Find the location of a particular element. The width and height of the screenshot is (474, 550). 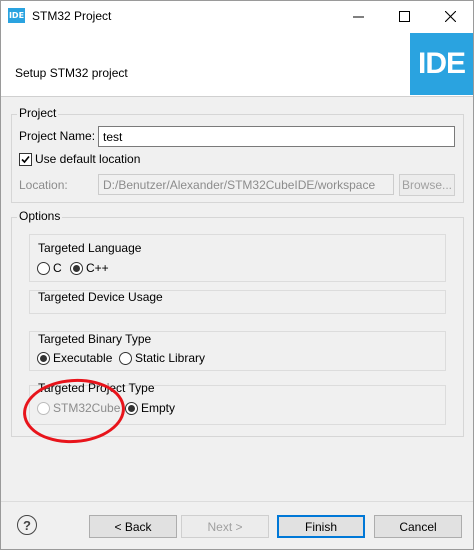

targeted-binary-type-title: Targeted Binary Type is located at coordinates (95, 339).